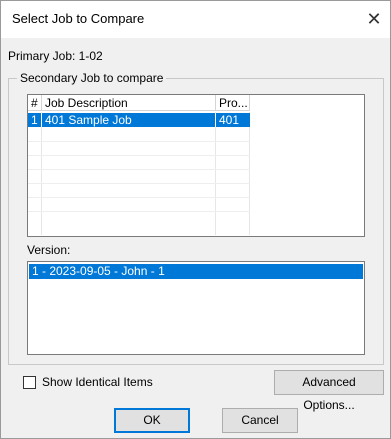 This screenshot has height=439, width=391. Describe the element at coordinates (35, 120) in the screenshot. I see `row-number: 1` at that location.